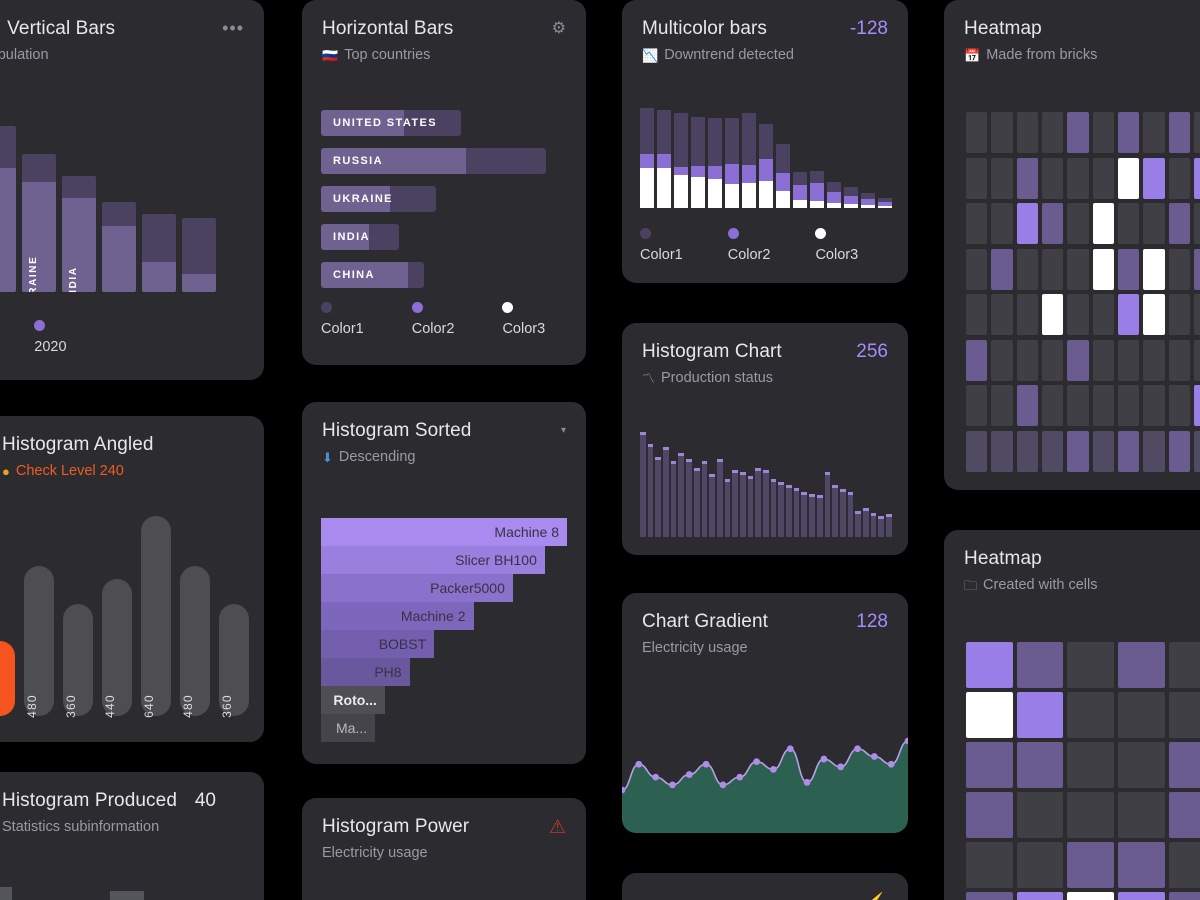 This screenshot has height=900, width=1200. I want to click on pill-bar-highlighted: 240, so click(7, 678).